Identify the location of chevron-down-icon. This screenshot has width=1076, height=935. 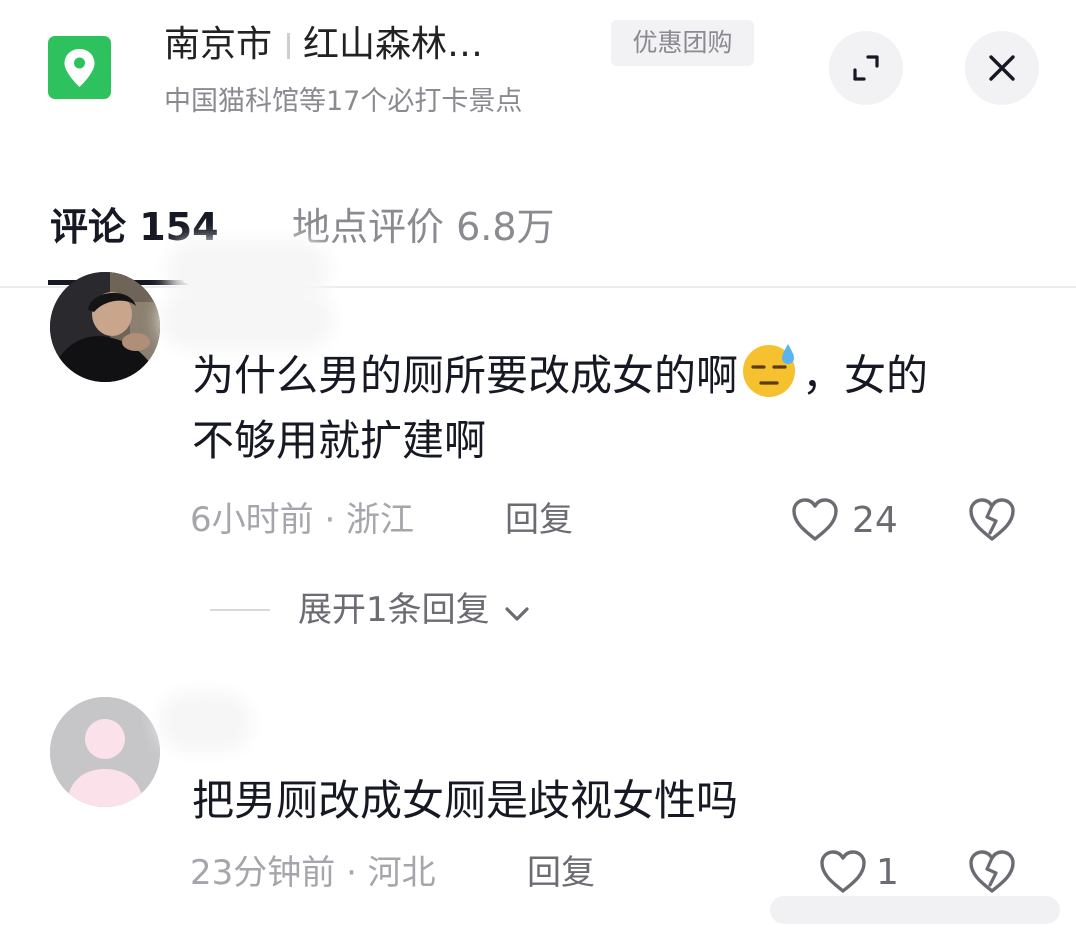
(517, 612).